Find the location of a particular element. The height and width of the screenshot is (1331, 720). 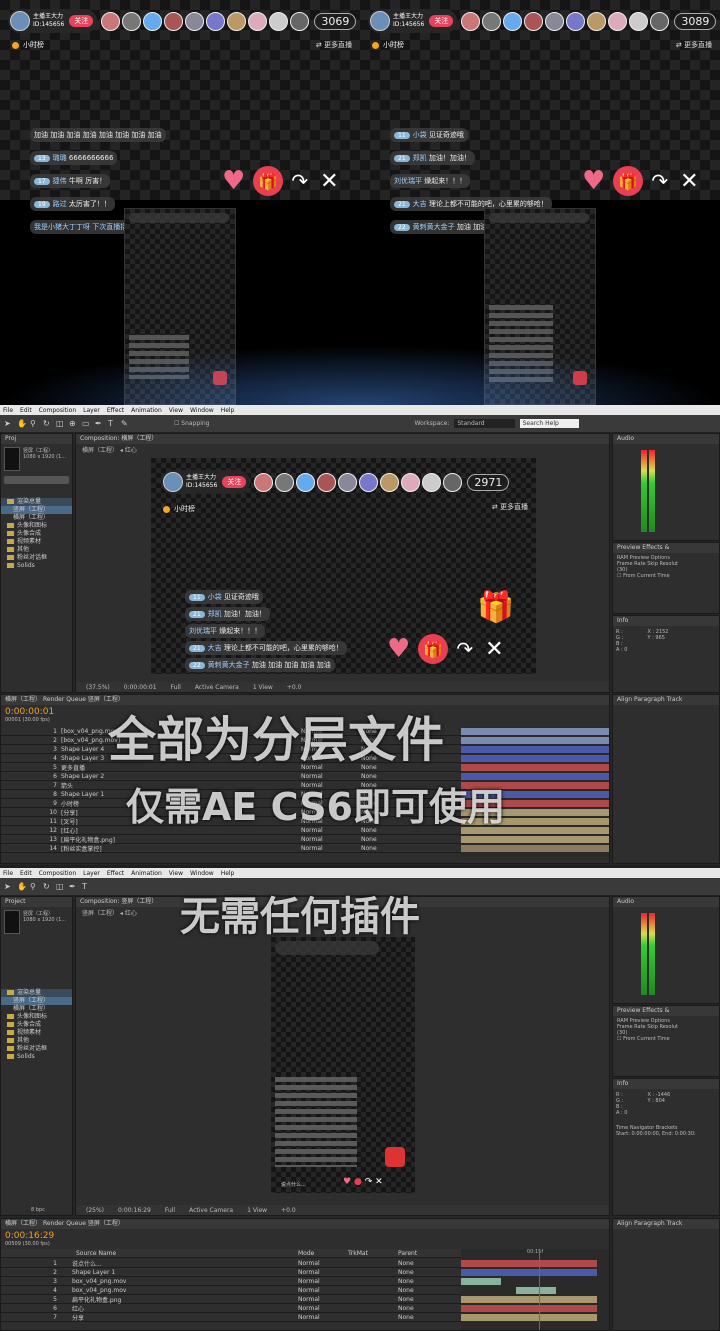

tab-effects: Effects & is located at coordinates (655, 547).